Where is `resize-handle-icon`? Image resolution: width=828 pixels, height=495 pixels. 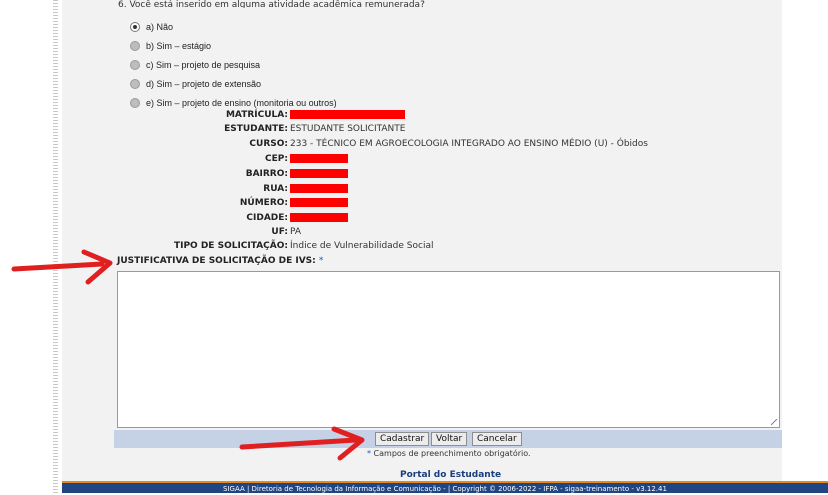
resize-handle-icon is located at coordinates (774, 422).